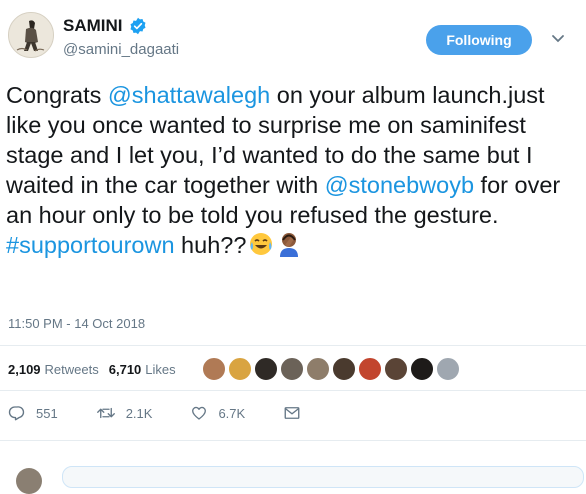  Describe the element at coordinates (292, 413) in the screenshot. I see `envelope-icon` at that location.